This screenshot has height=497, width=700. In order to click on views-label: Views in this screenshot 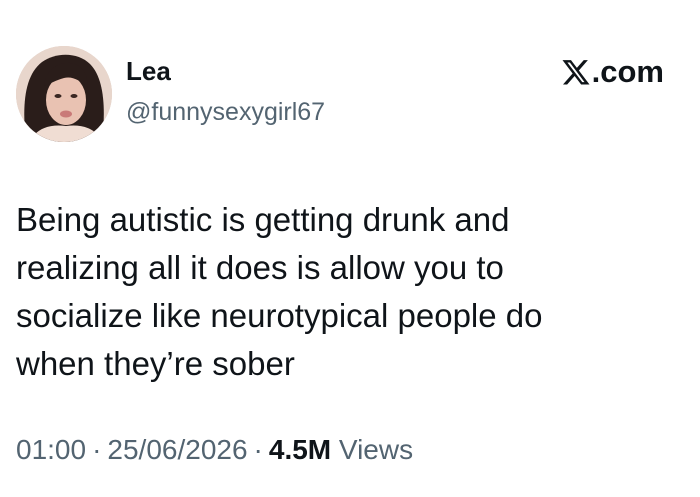, I will do `click(376, 449)`.